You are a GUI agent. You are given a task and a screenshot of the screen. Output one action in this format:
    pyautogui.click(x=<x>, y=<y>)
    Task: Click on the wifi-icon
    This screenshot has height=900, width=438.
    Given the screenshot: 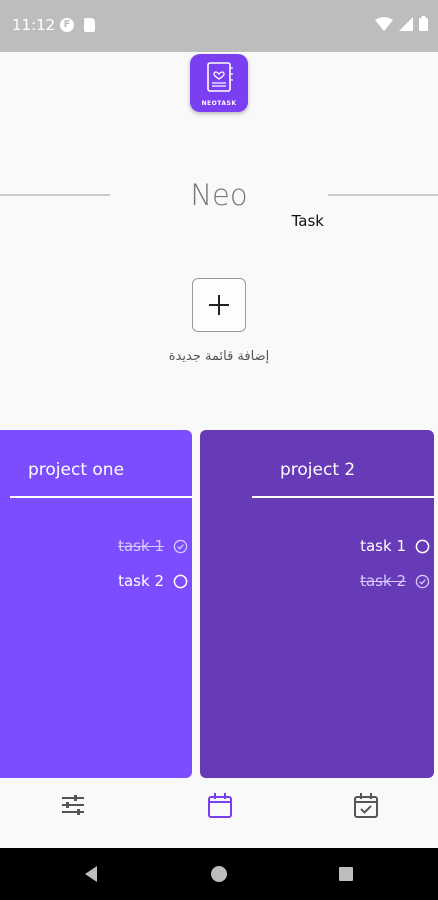 What is the action you would take?
    pyautogui.click(x=384, y=23)
    